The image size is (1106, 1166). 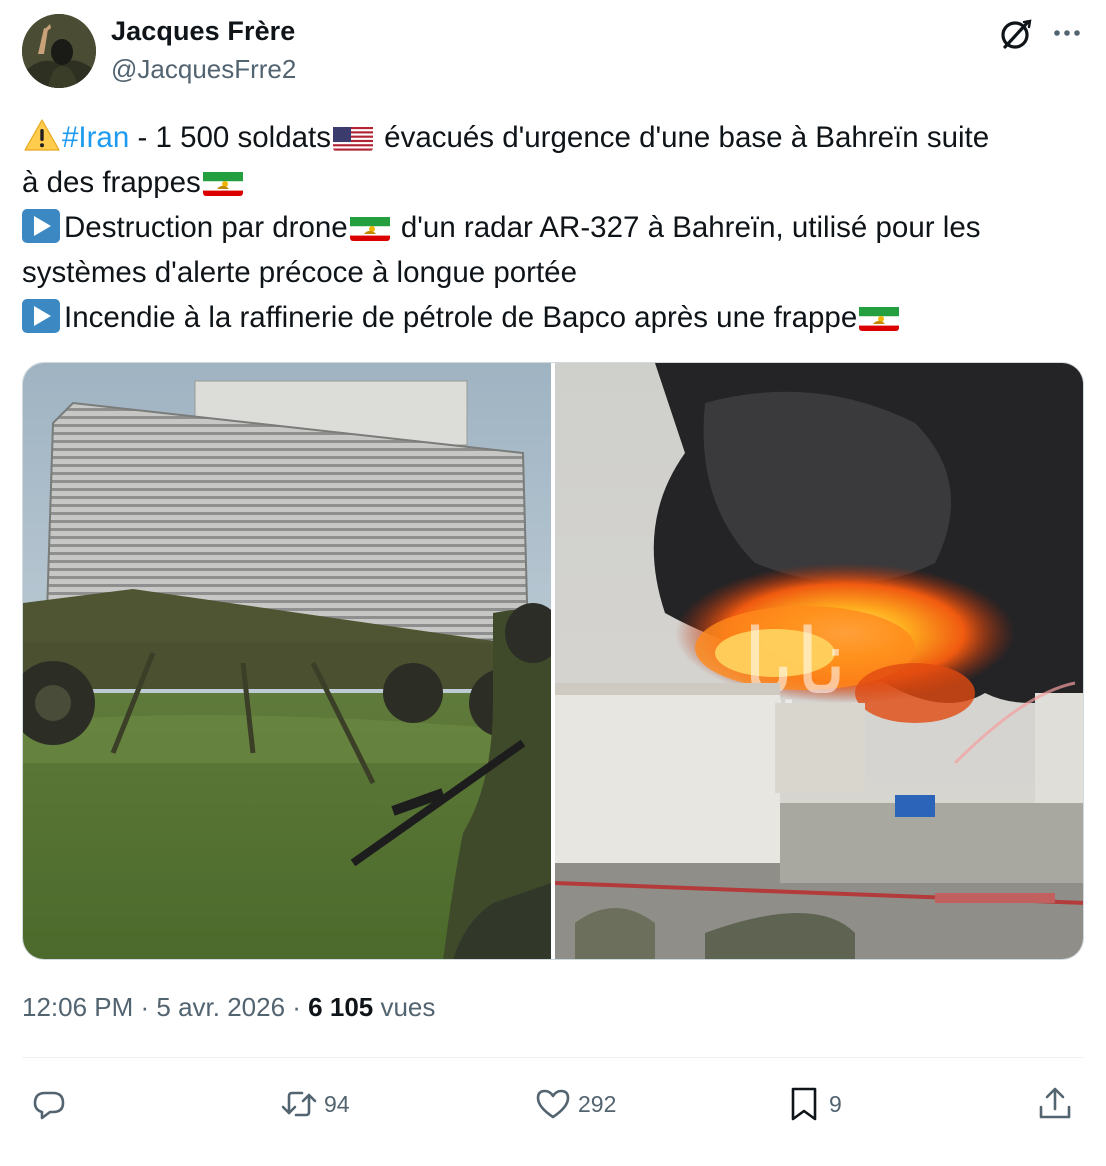 What do you see at coordinates (804, 1104) in the screenshot?
I see `bookmark-icon` at bounding box center [804, 1104].